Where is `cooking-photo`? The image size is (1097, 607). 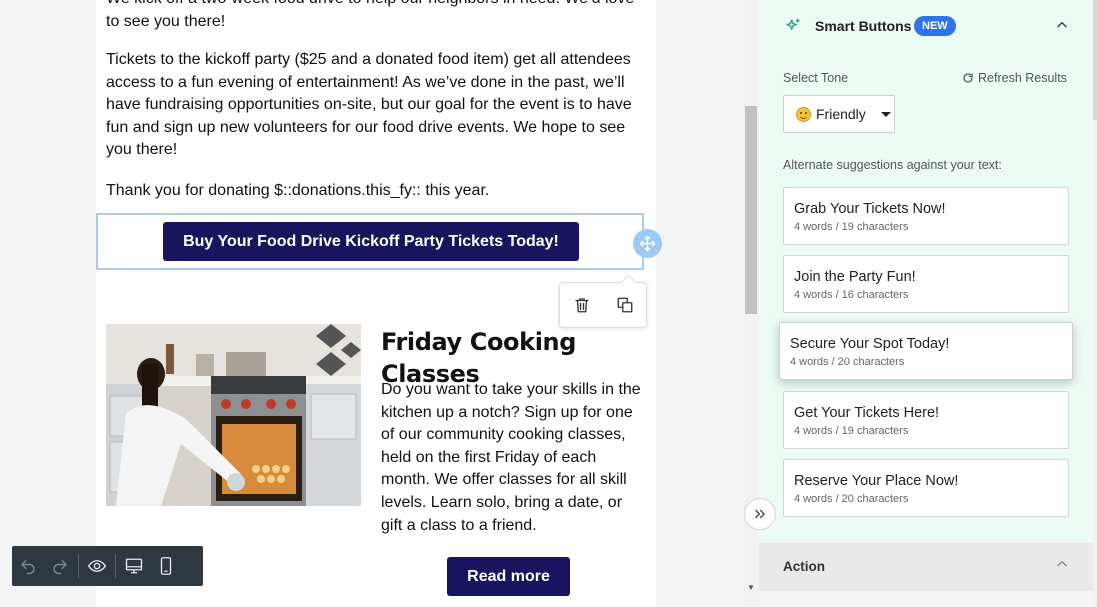
cooking-photo is located at coordinates (233, 415).